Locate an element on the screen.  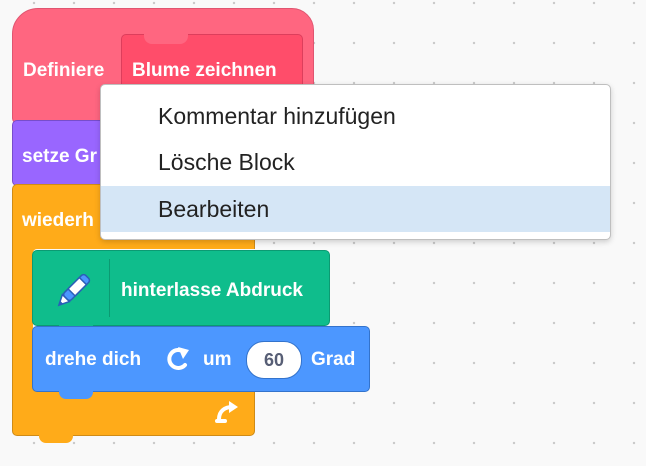
turn-right-block: drehe dich um 60 Grad is located at coordinates (201, 362).